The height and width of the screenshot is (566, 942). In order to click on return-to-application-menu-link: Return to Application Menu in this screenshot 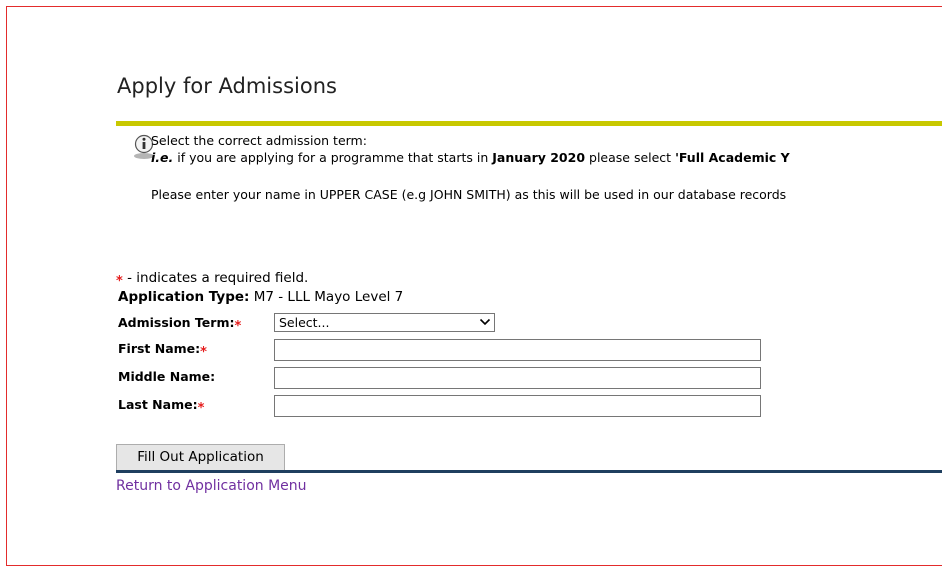, I will do `click(211, 486)`.